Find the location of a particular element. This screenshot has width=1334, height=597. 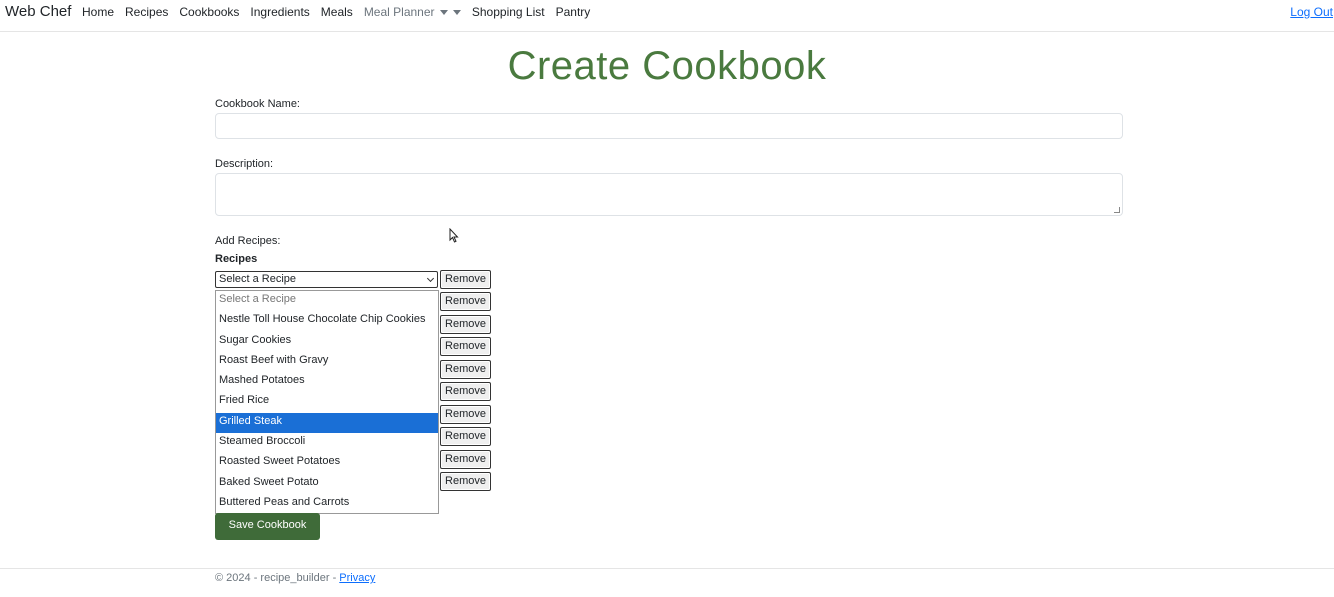

recipes-heading: Recipes is located at coordinates (236, 259).